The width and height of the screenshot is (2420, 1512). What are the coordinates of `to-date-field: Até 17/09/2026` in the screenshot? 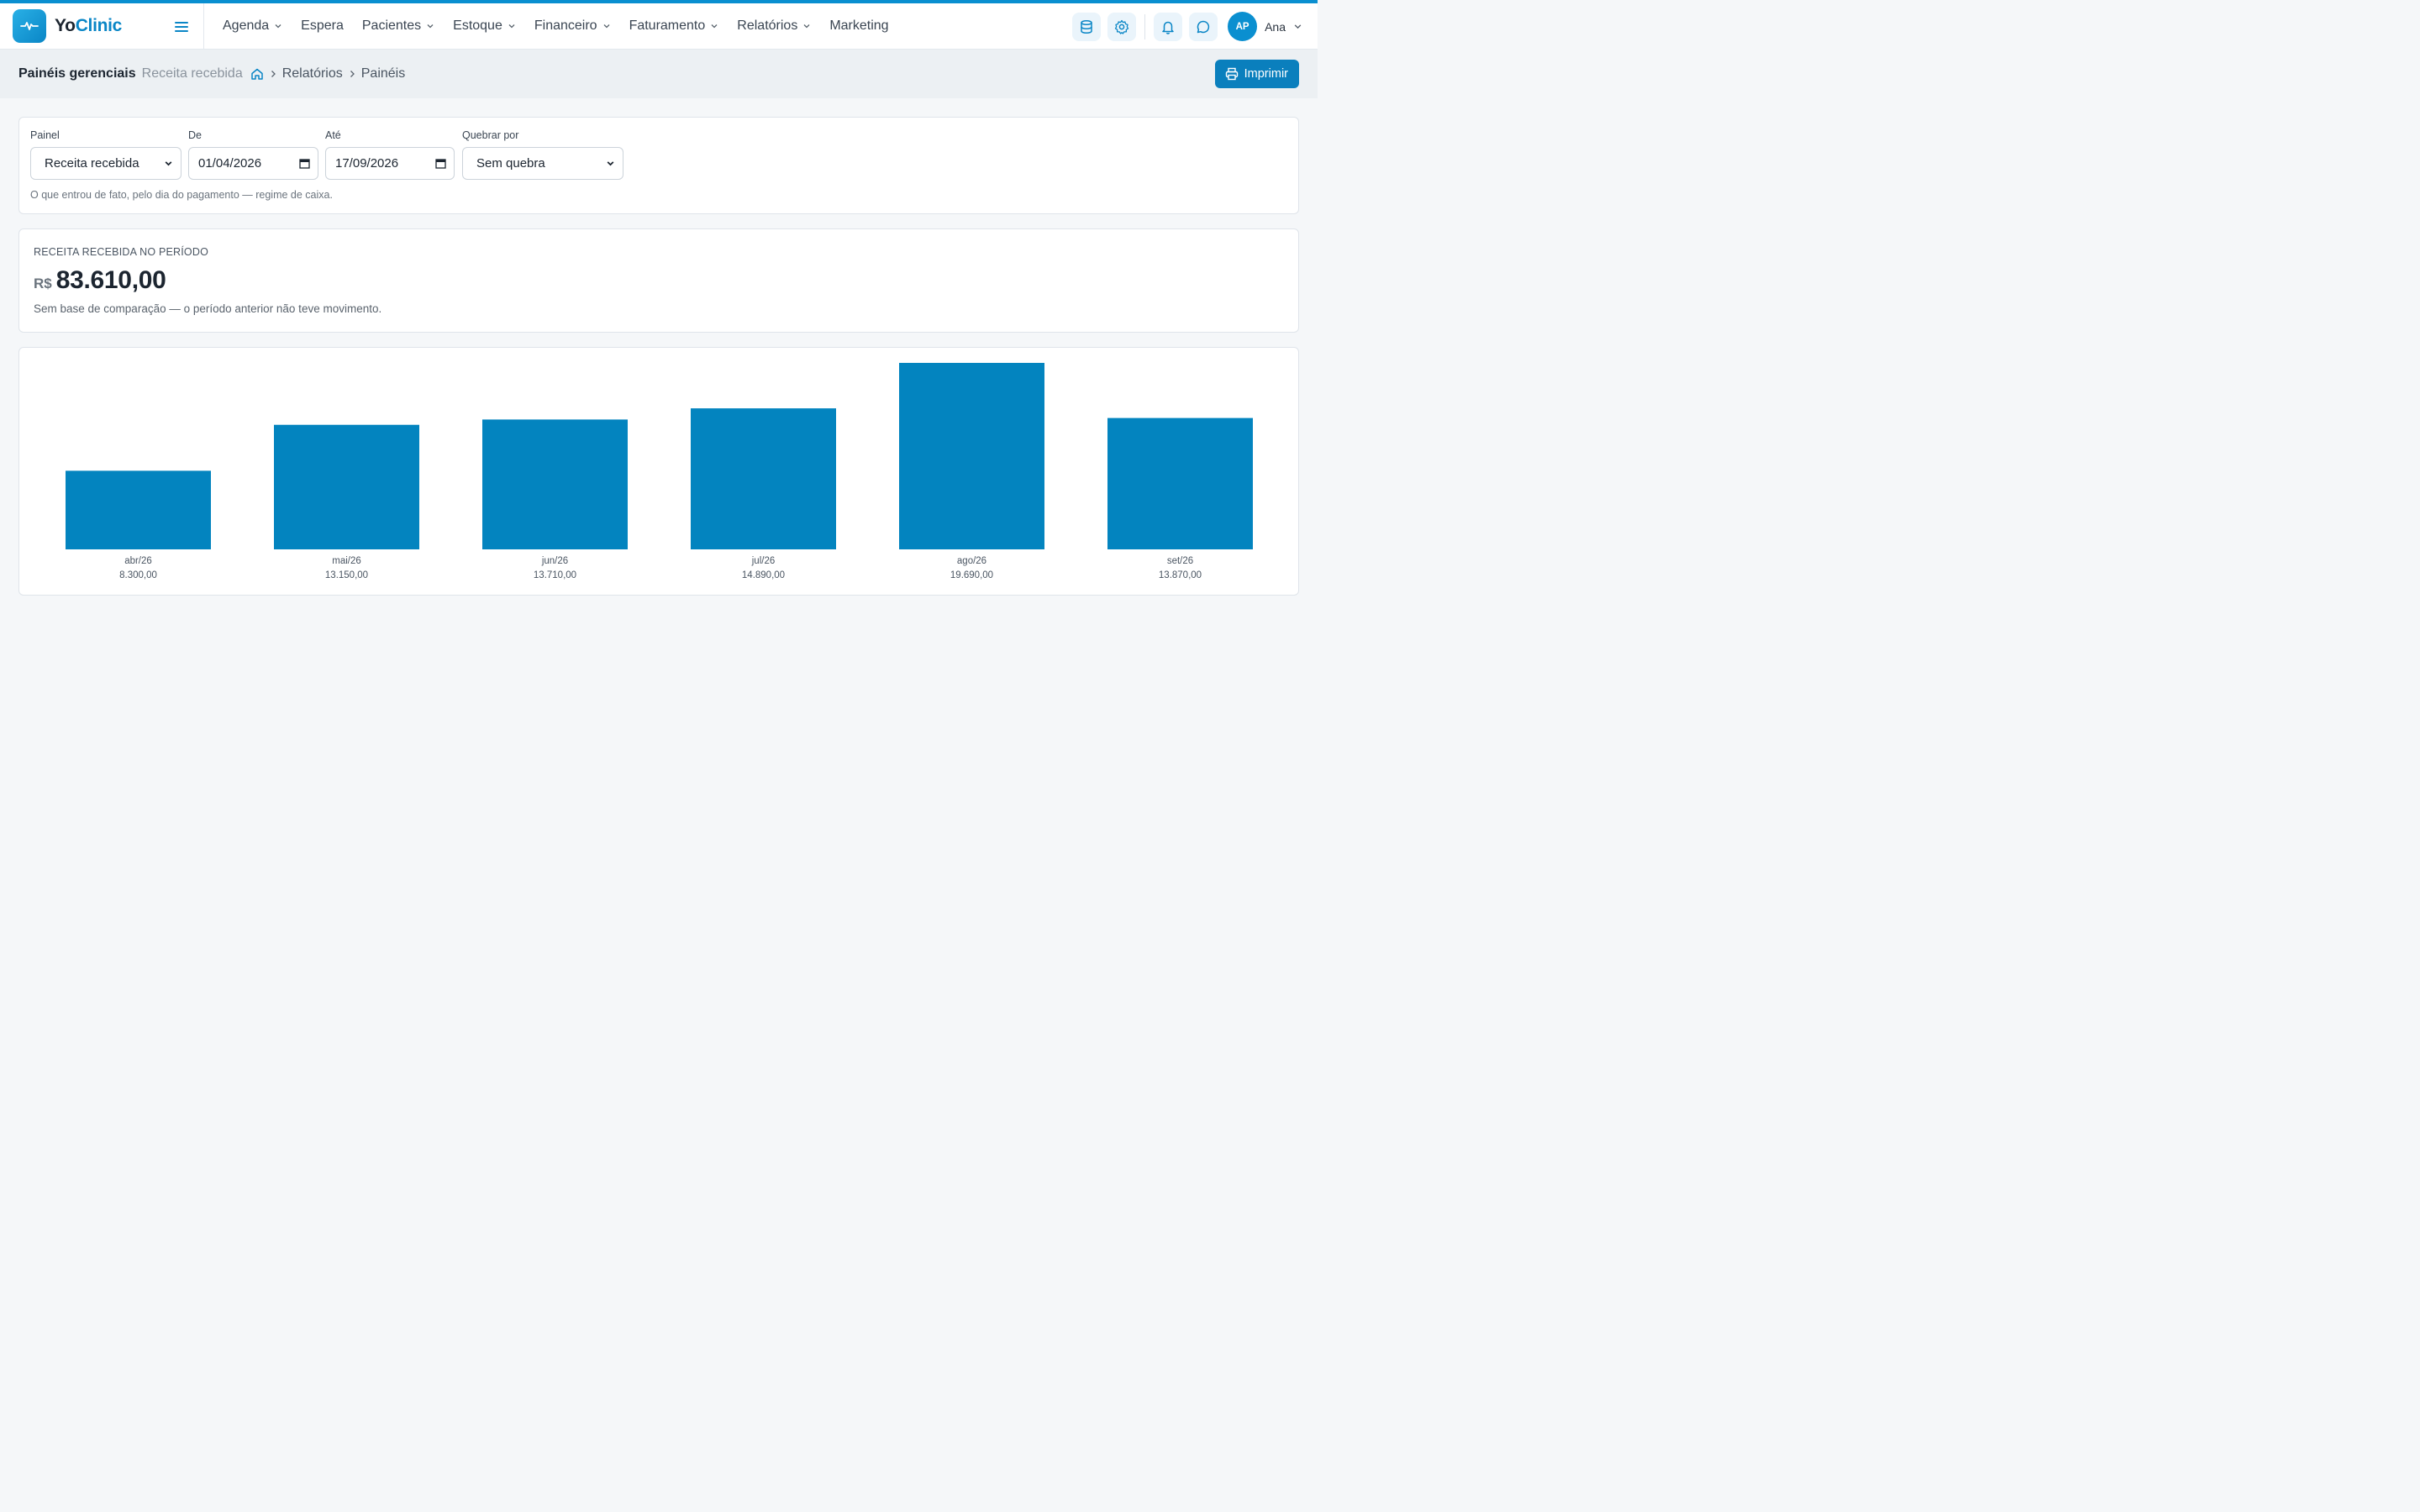 It's located at (390, 154).